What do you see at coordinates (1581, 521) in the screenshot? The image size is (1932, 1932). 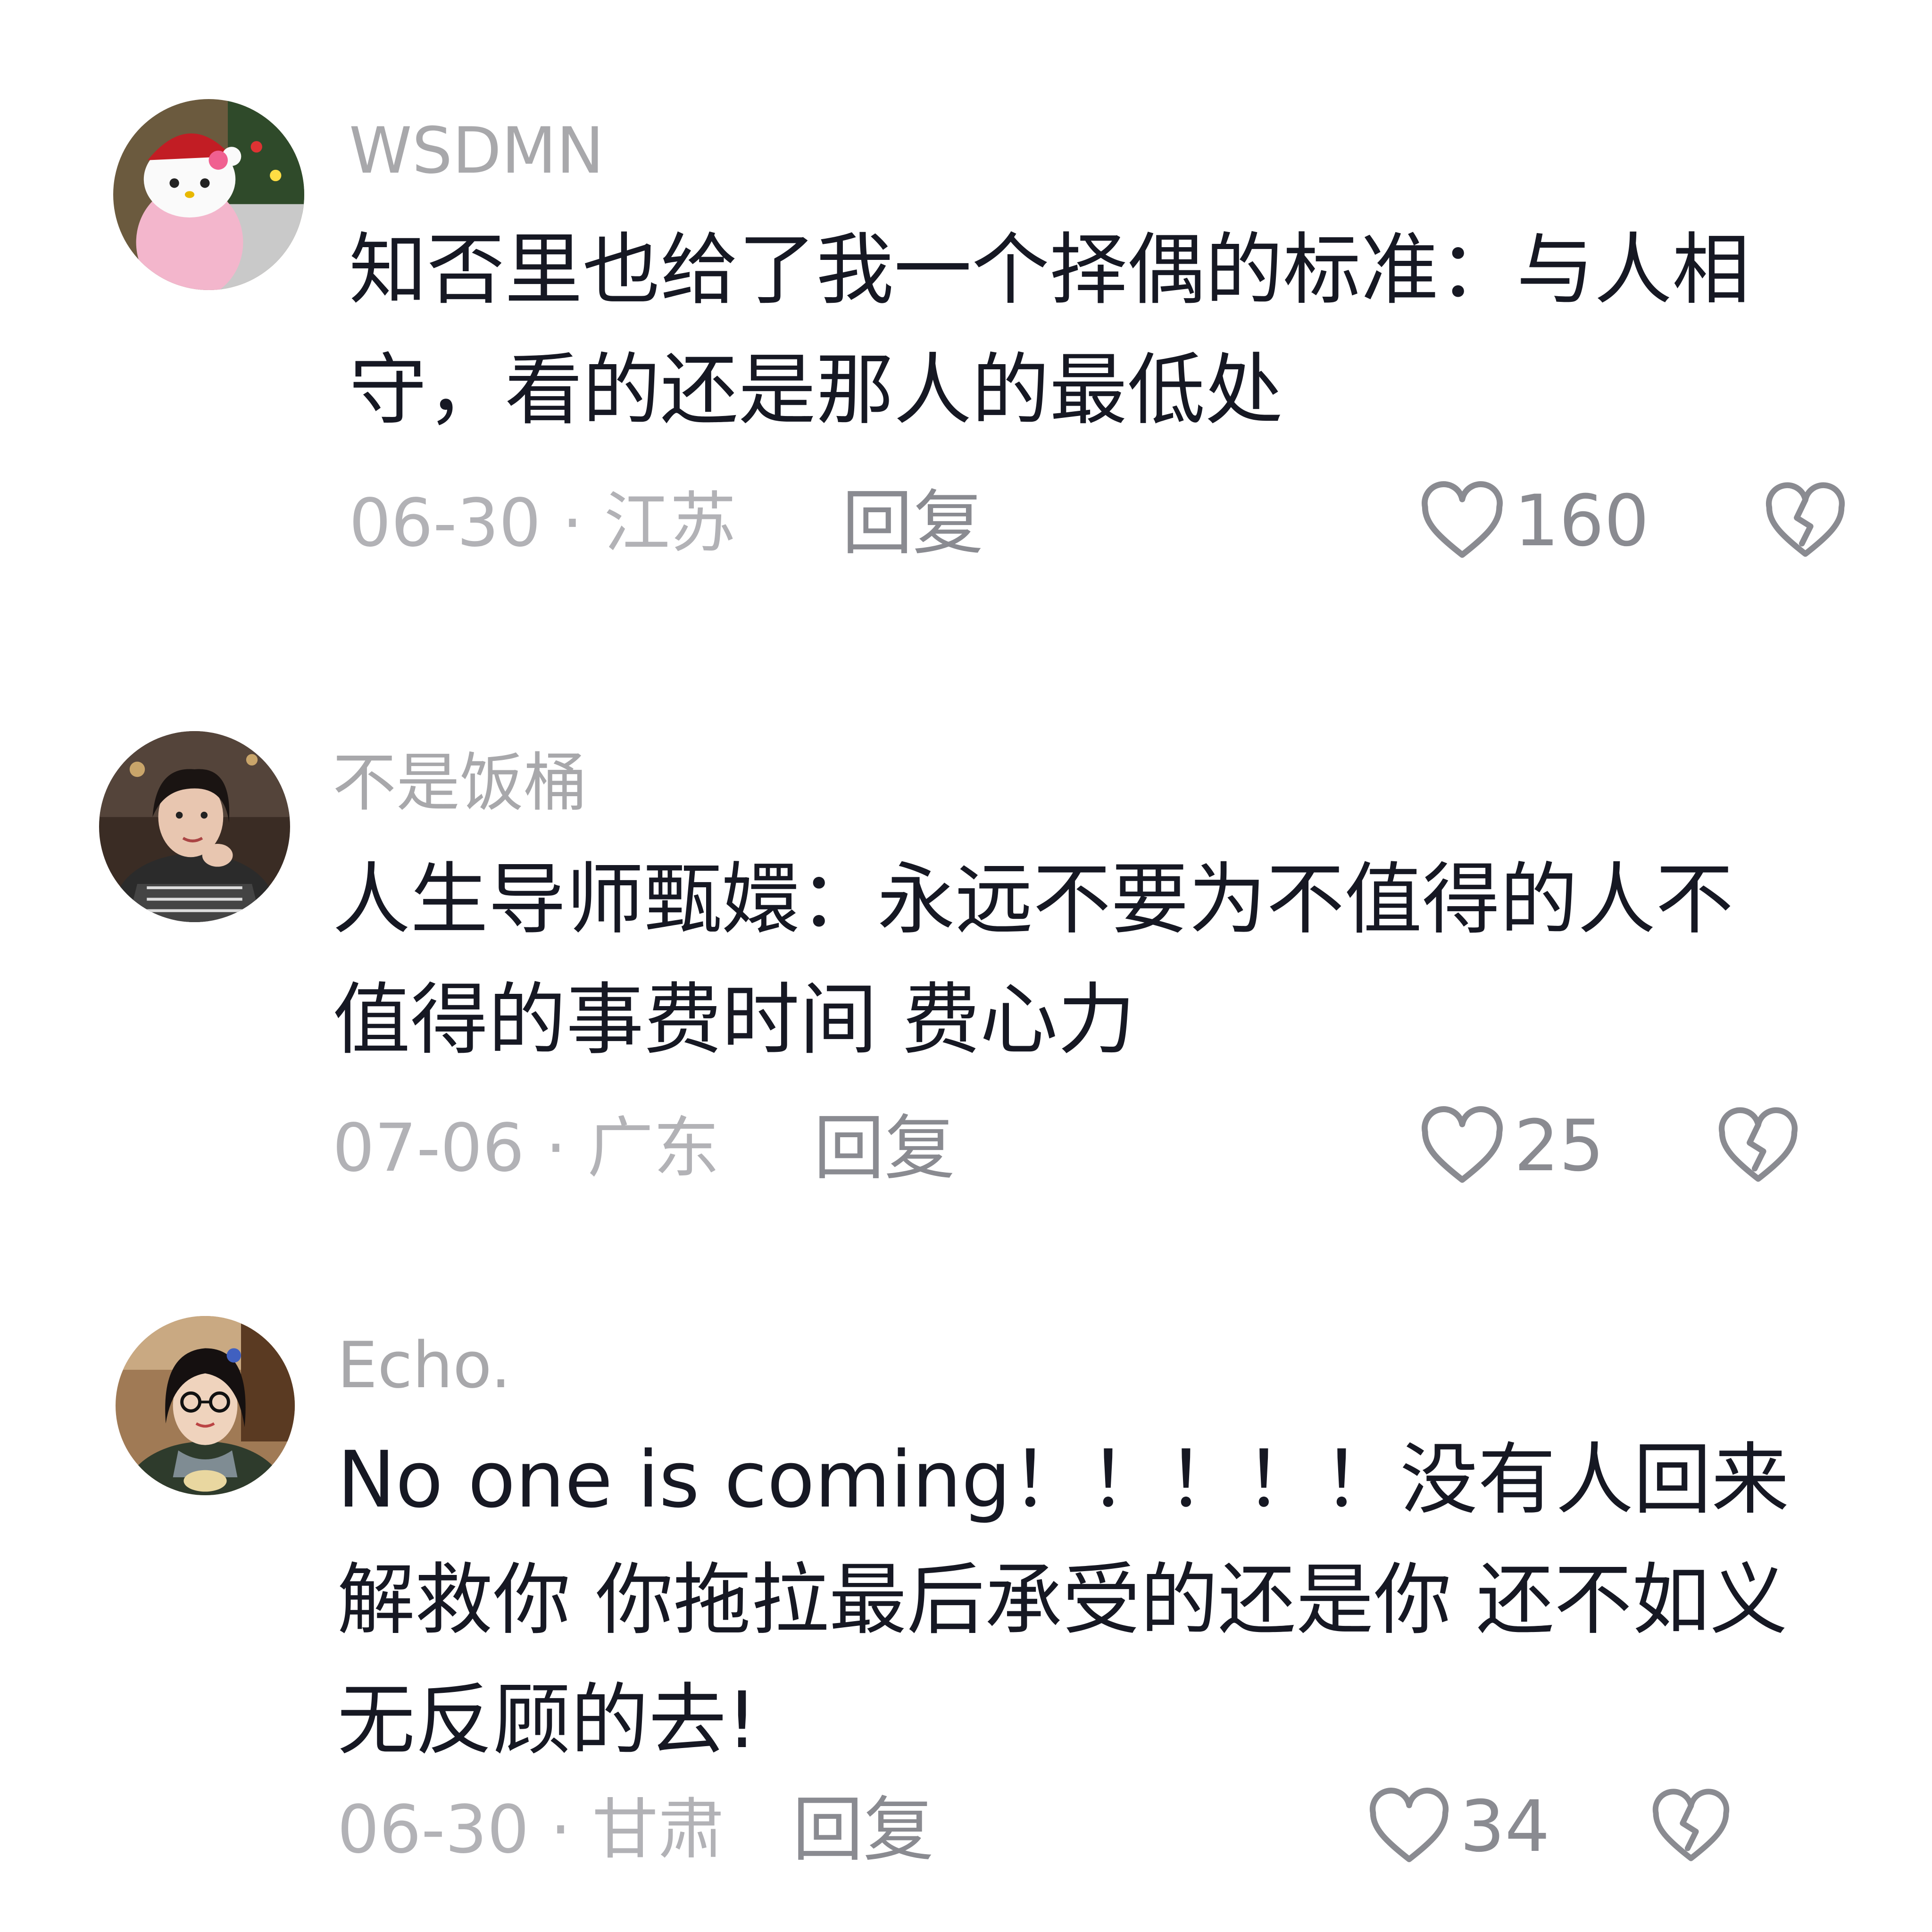 I see `like-count: 160` at bounding box center [1581, 521].